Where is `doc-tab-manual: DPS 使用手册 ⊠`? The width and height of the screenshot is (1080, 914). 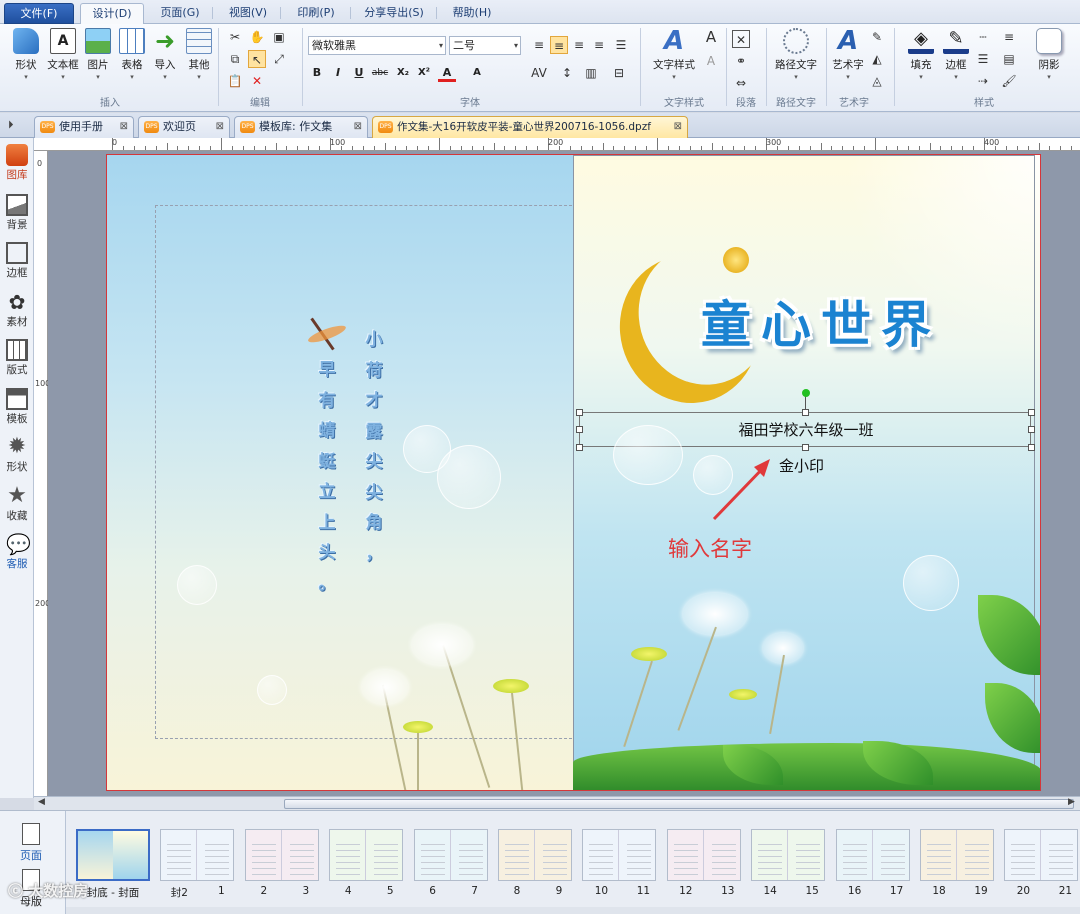 doc-tab-manual: DPS 使用手册 ⊠ is located at coordinates (84, 127).